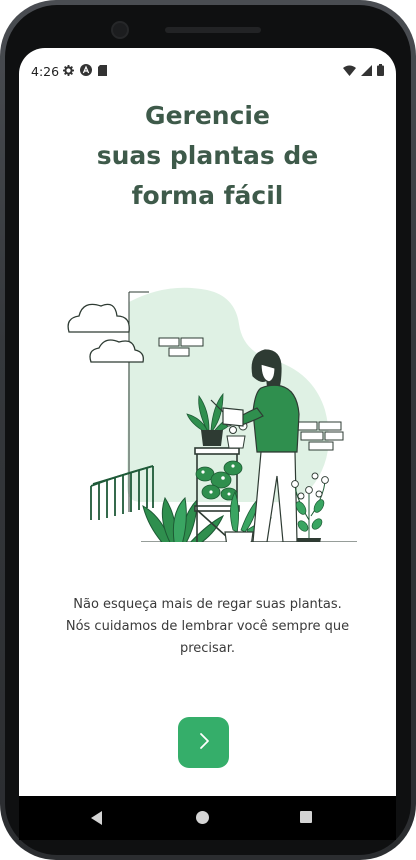  What do you see at coordinates (97, 819) in the screenshot?
I see `back-icon` at bounding box center [97, 819].